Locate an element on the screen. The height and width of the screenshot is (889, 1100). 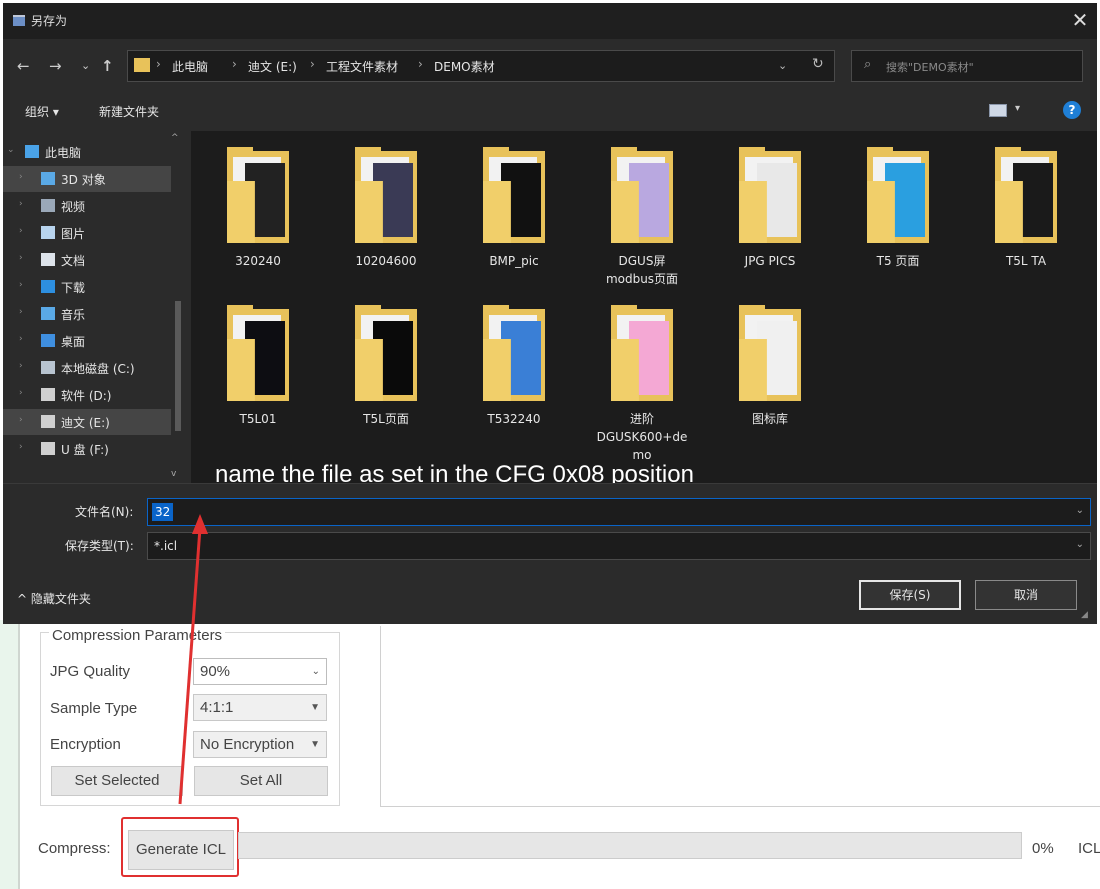
group-title: Compression Parameters is located at coordinates (137, 635).